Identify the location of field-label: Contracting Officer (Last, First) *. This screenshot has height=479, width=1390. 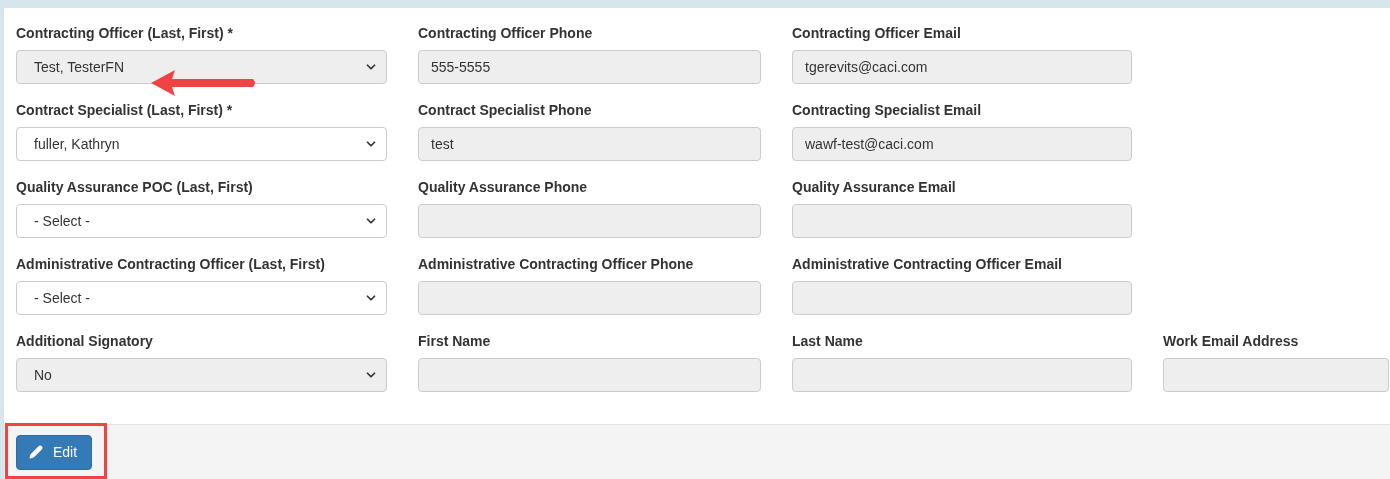
(125, 33).